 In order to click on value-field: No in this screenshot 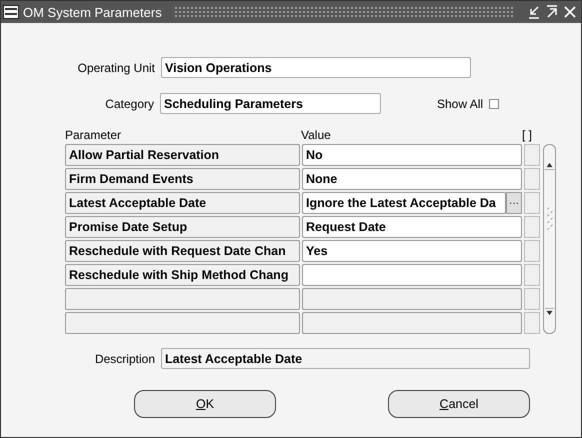, I will do `click(412, 155)`.